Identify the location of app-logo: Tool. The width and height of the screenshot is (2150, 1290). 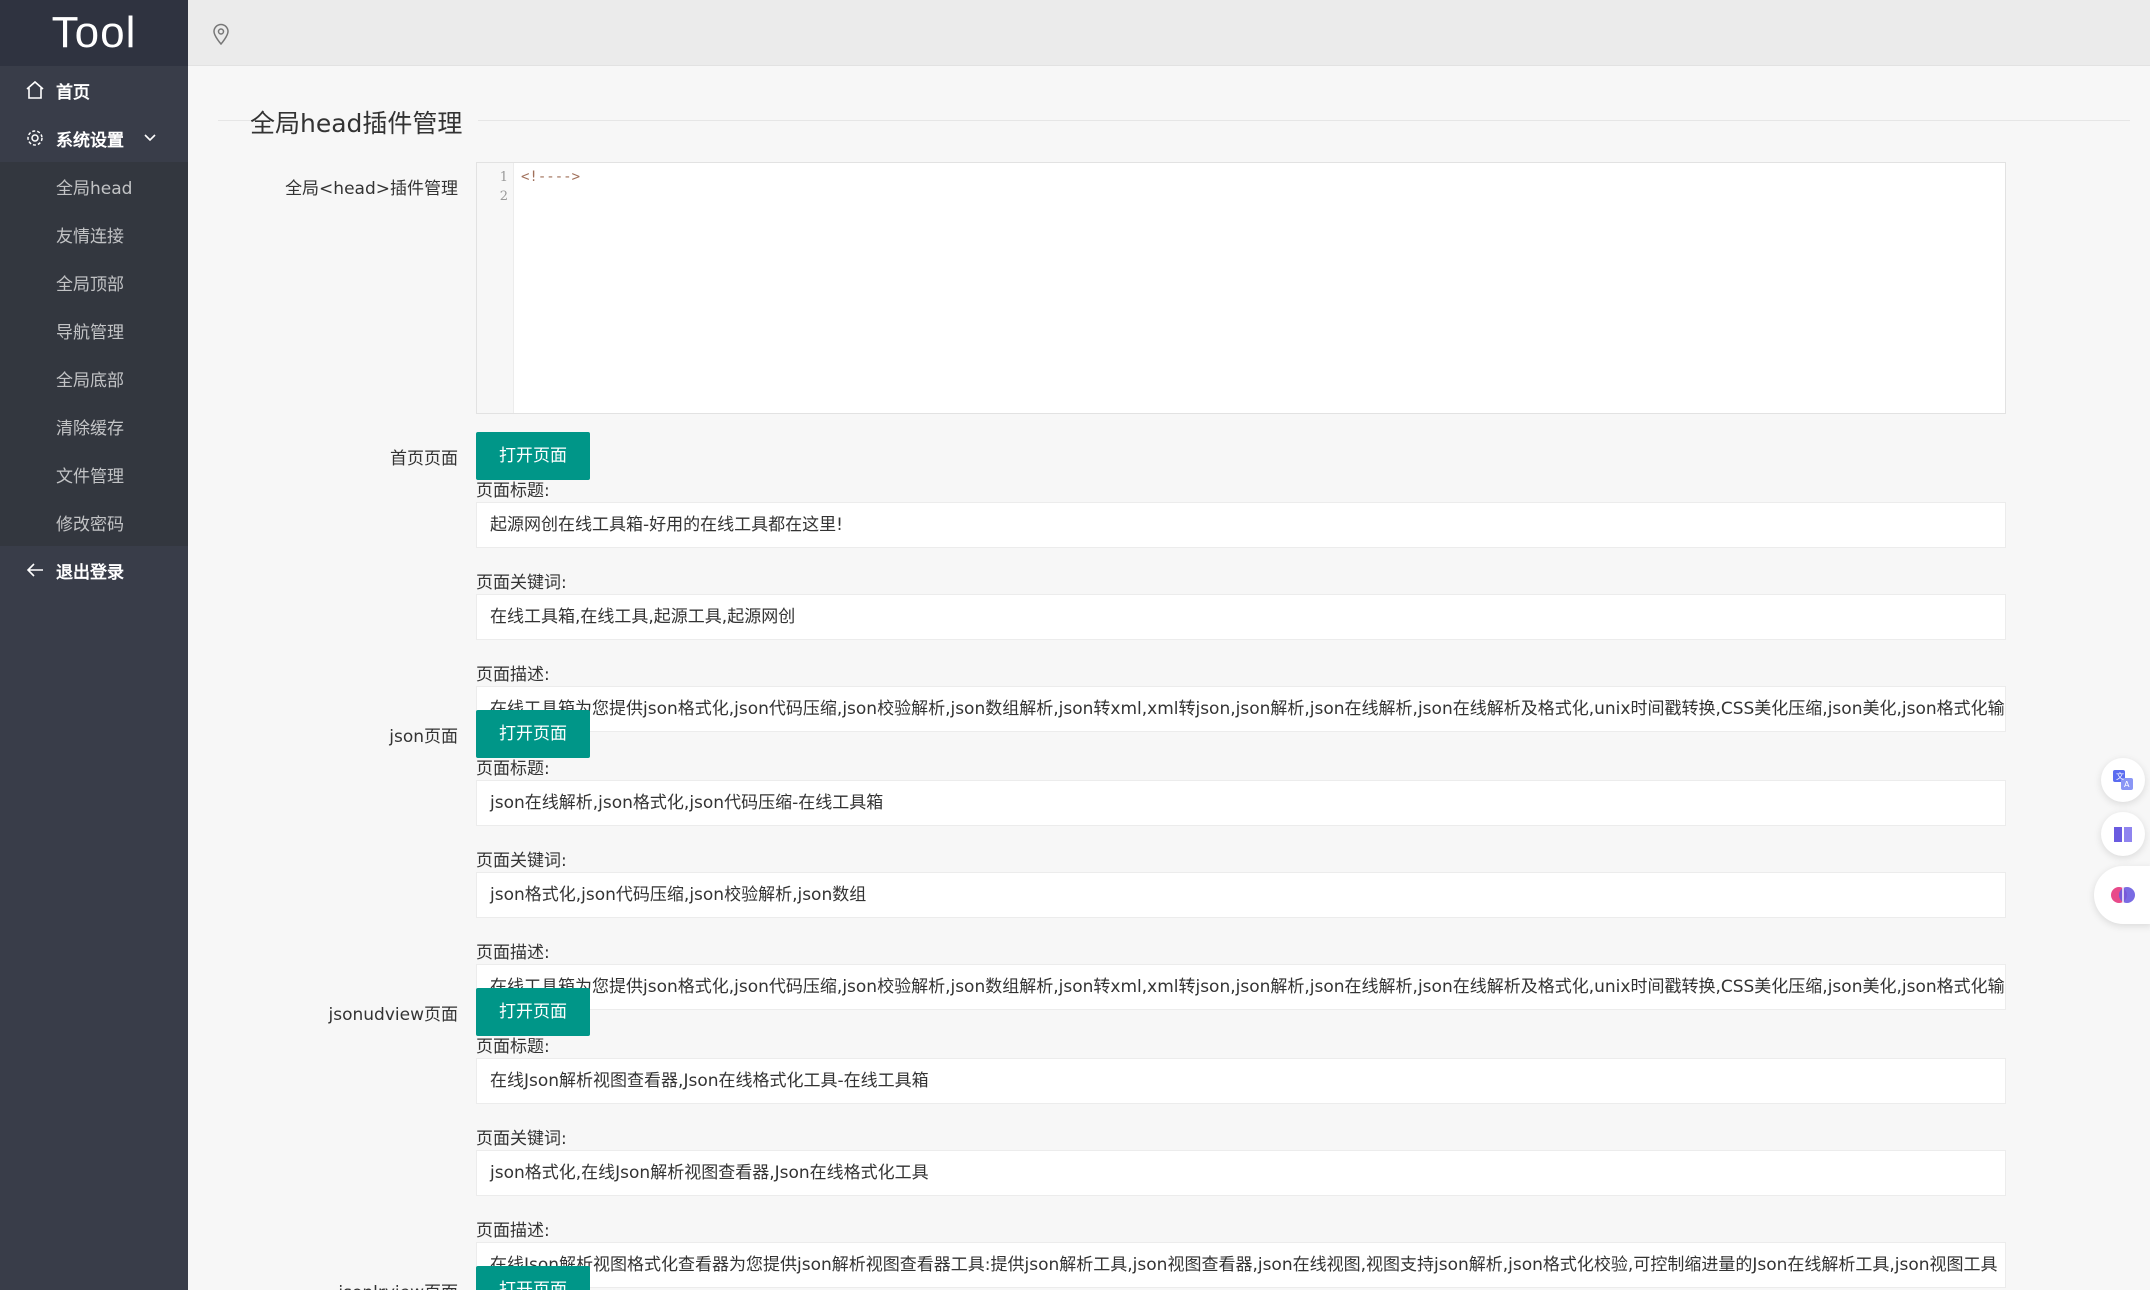
(94, 33).